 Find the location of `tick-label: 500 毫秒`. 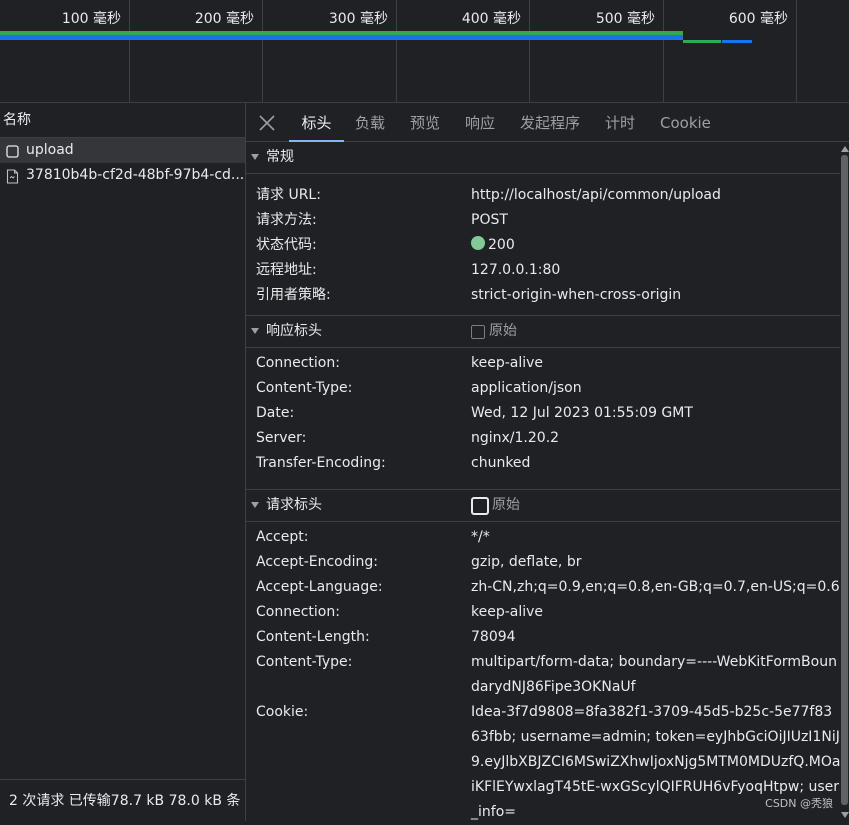

tick-label: 500 毫秒 is located at coordinates (625, 19).